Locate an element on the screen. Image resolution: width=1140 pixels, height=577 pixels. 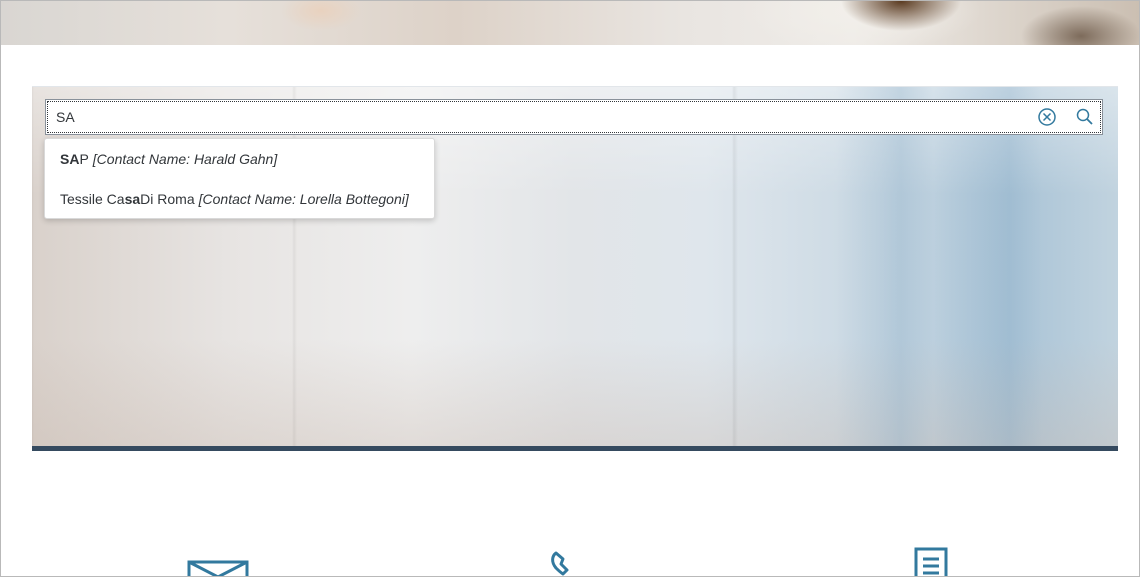
suggestion-pre: Tessile Ca is located at coordinates (92, 199).